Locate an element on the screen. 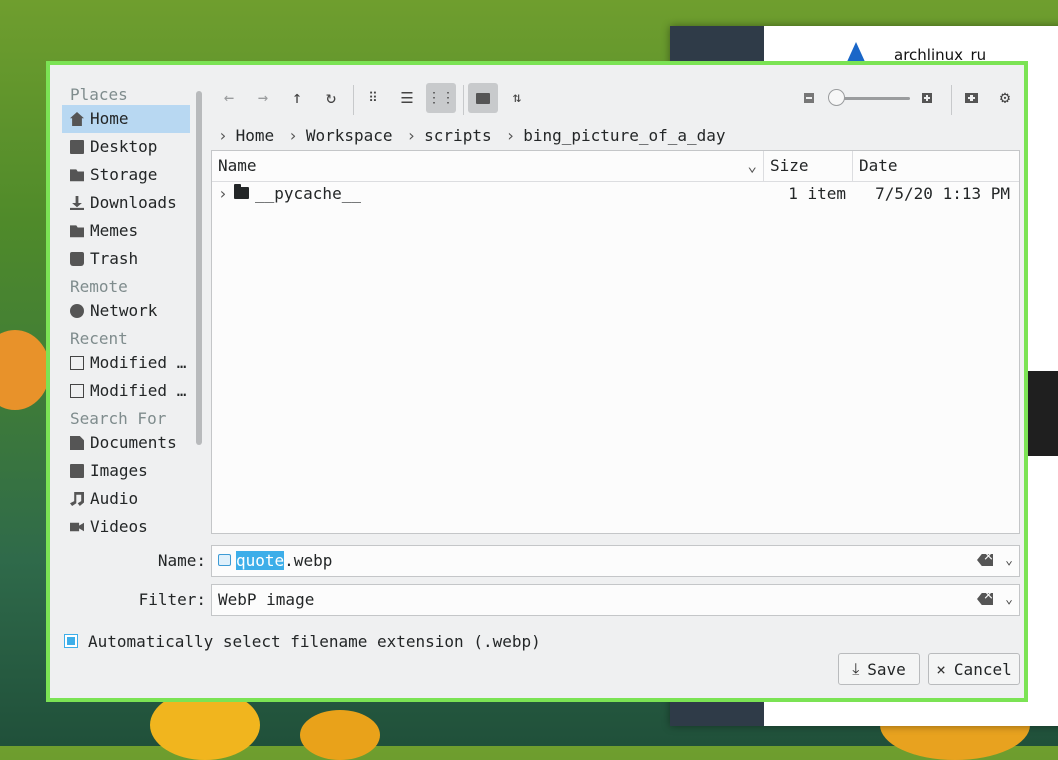  save-button-label: Save is located at coordinates (886, 669).